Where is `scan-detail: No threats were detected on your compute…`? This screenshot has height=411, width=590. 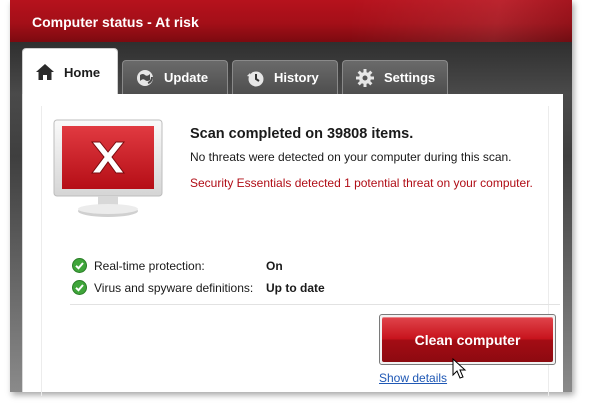
scan-detail: No threats were detected on your compute… is located at coordinates (351, 157).